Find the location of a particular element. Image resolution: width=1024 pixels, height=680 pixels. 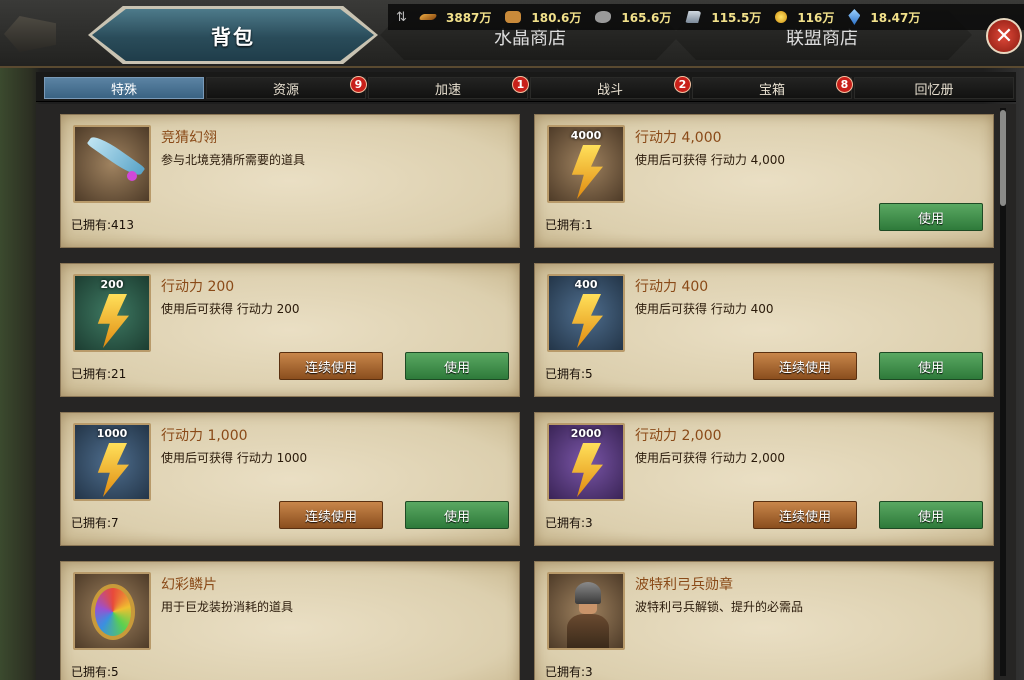

item-description: 参与北境竞猜所需要的道具 is located at coordinates (233, 160).